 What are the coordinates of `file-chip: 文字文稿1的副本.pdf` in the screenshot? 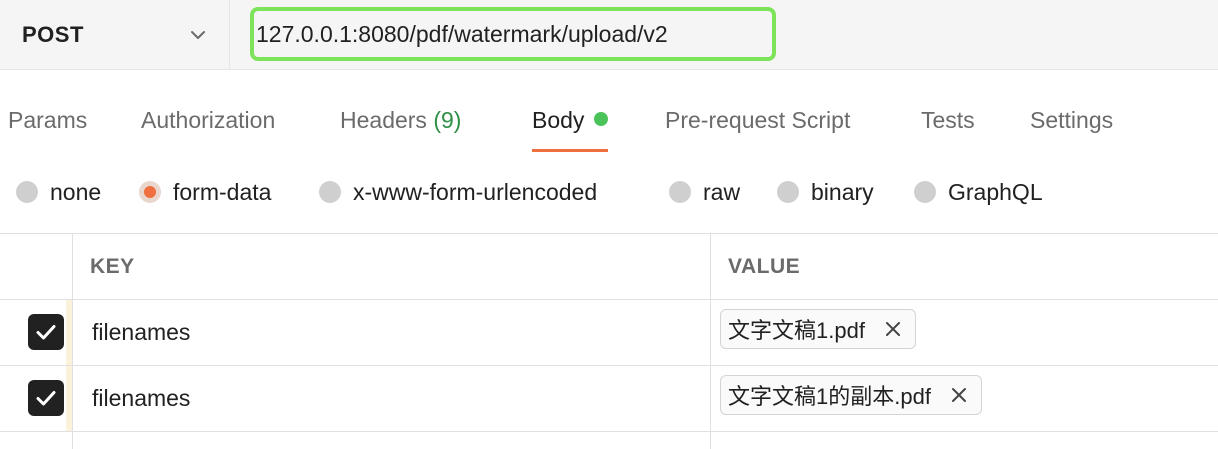 It's located at (851, 395).